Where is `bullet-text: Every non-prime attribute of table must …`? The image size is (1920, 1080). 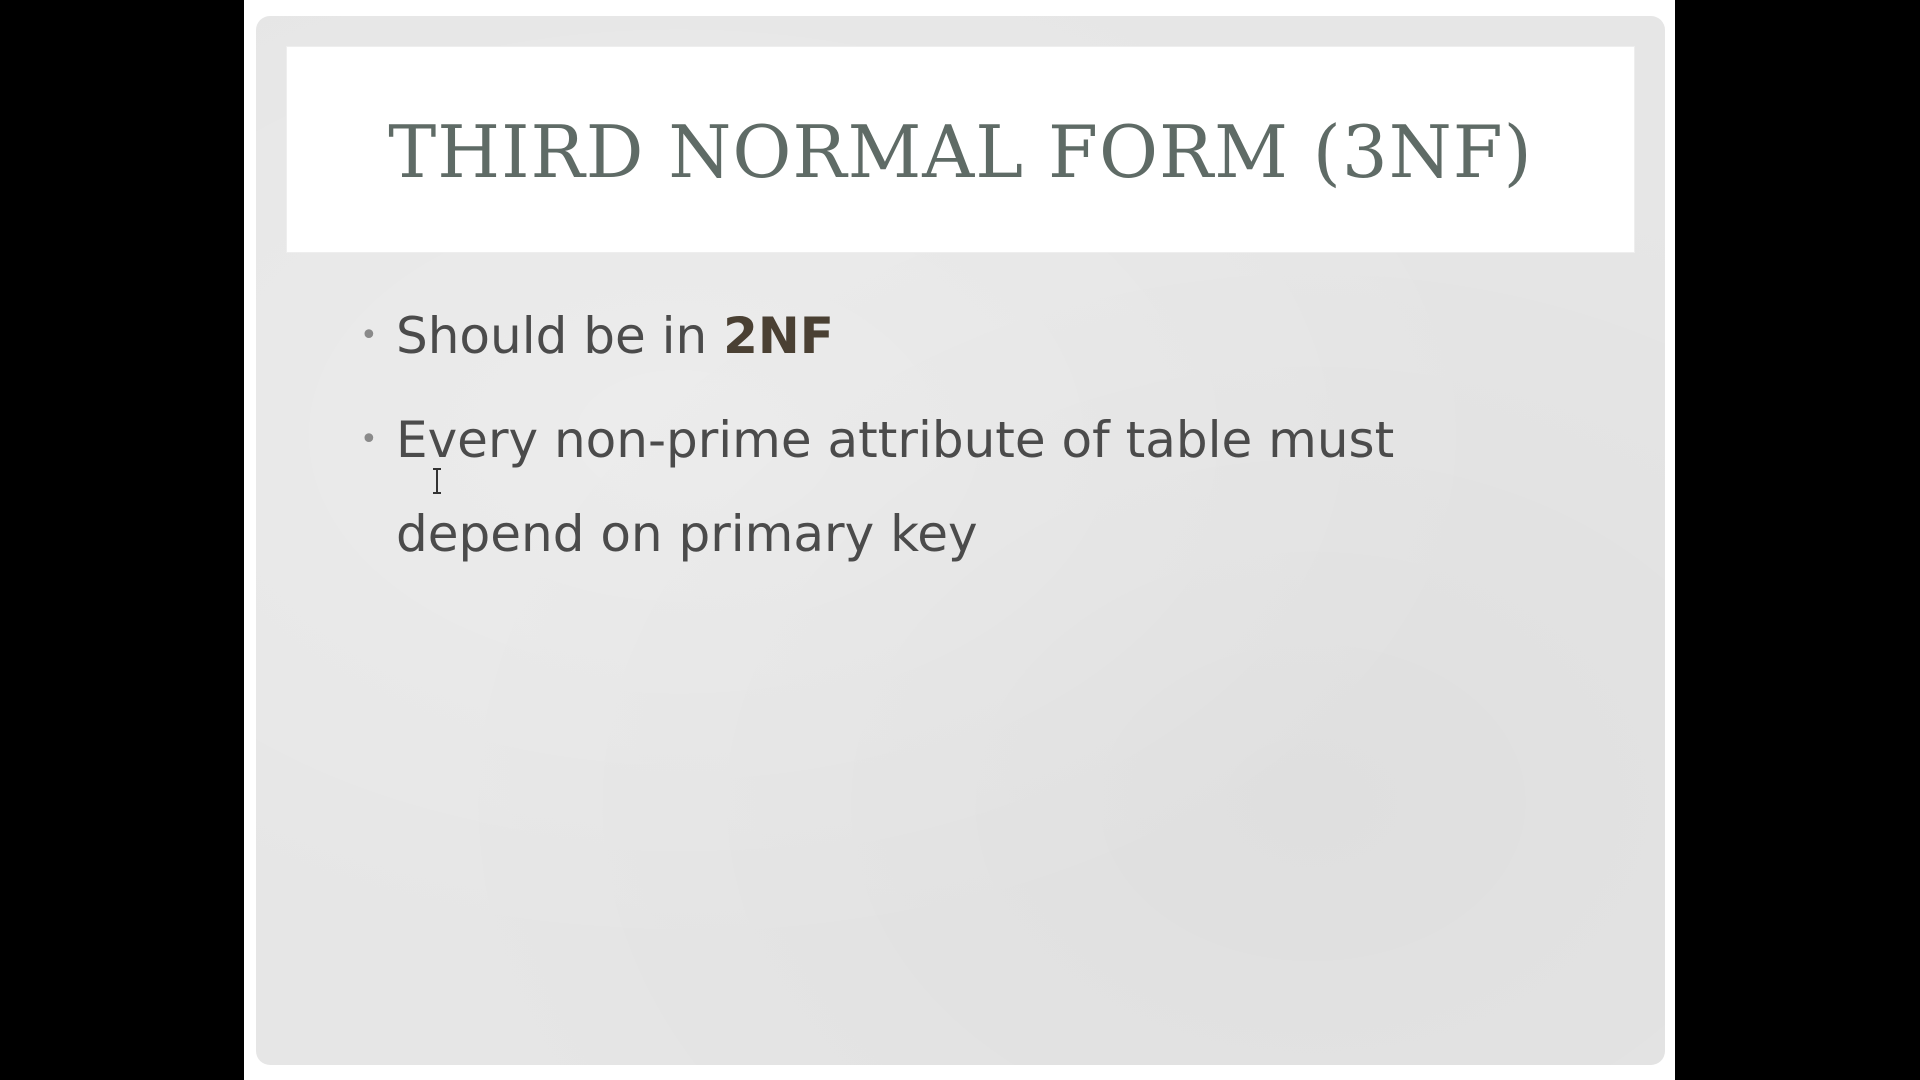
bullet-text: Every non-prime attribute of table must … is located at coordinates (895, 487).